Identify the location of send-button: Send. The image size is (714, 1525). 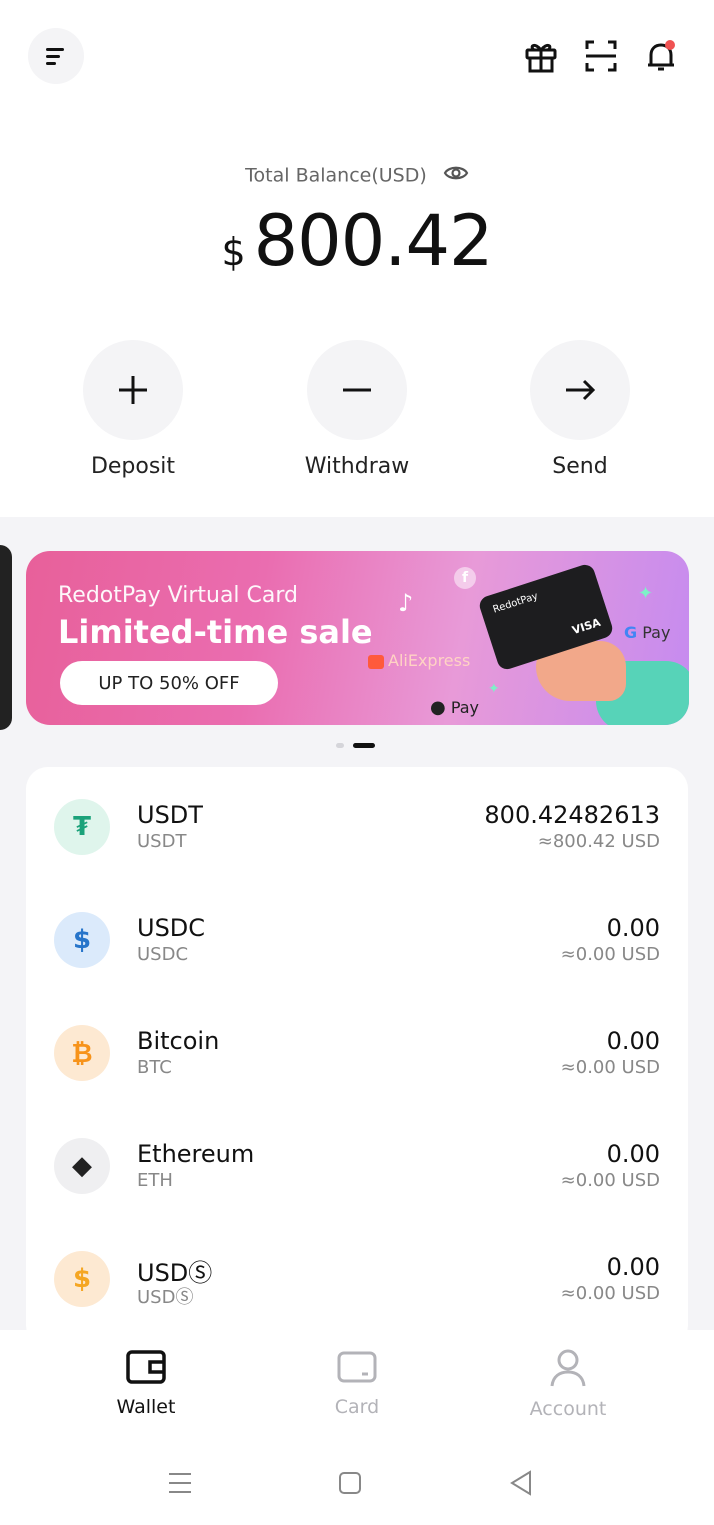
(580, 409).